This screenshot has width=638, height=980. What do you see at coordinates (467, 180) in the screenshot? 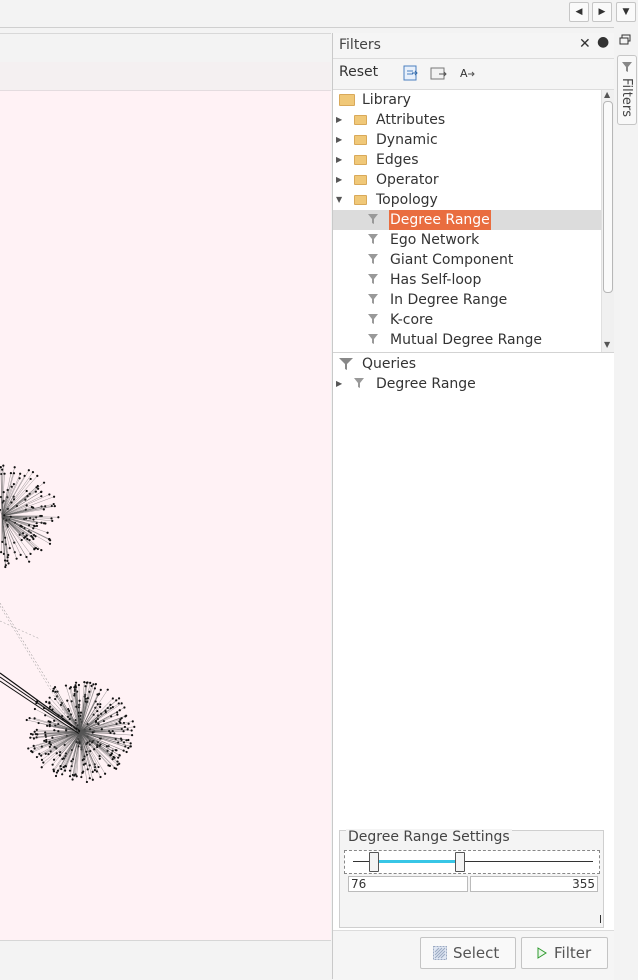
I see `tree-folder-operator: ▶ Operator` at bounding box center [467, 180].